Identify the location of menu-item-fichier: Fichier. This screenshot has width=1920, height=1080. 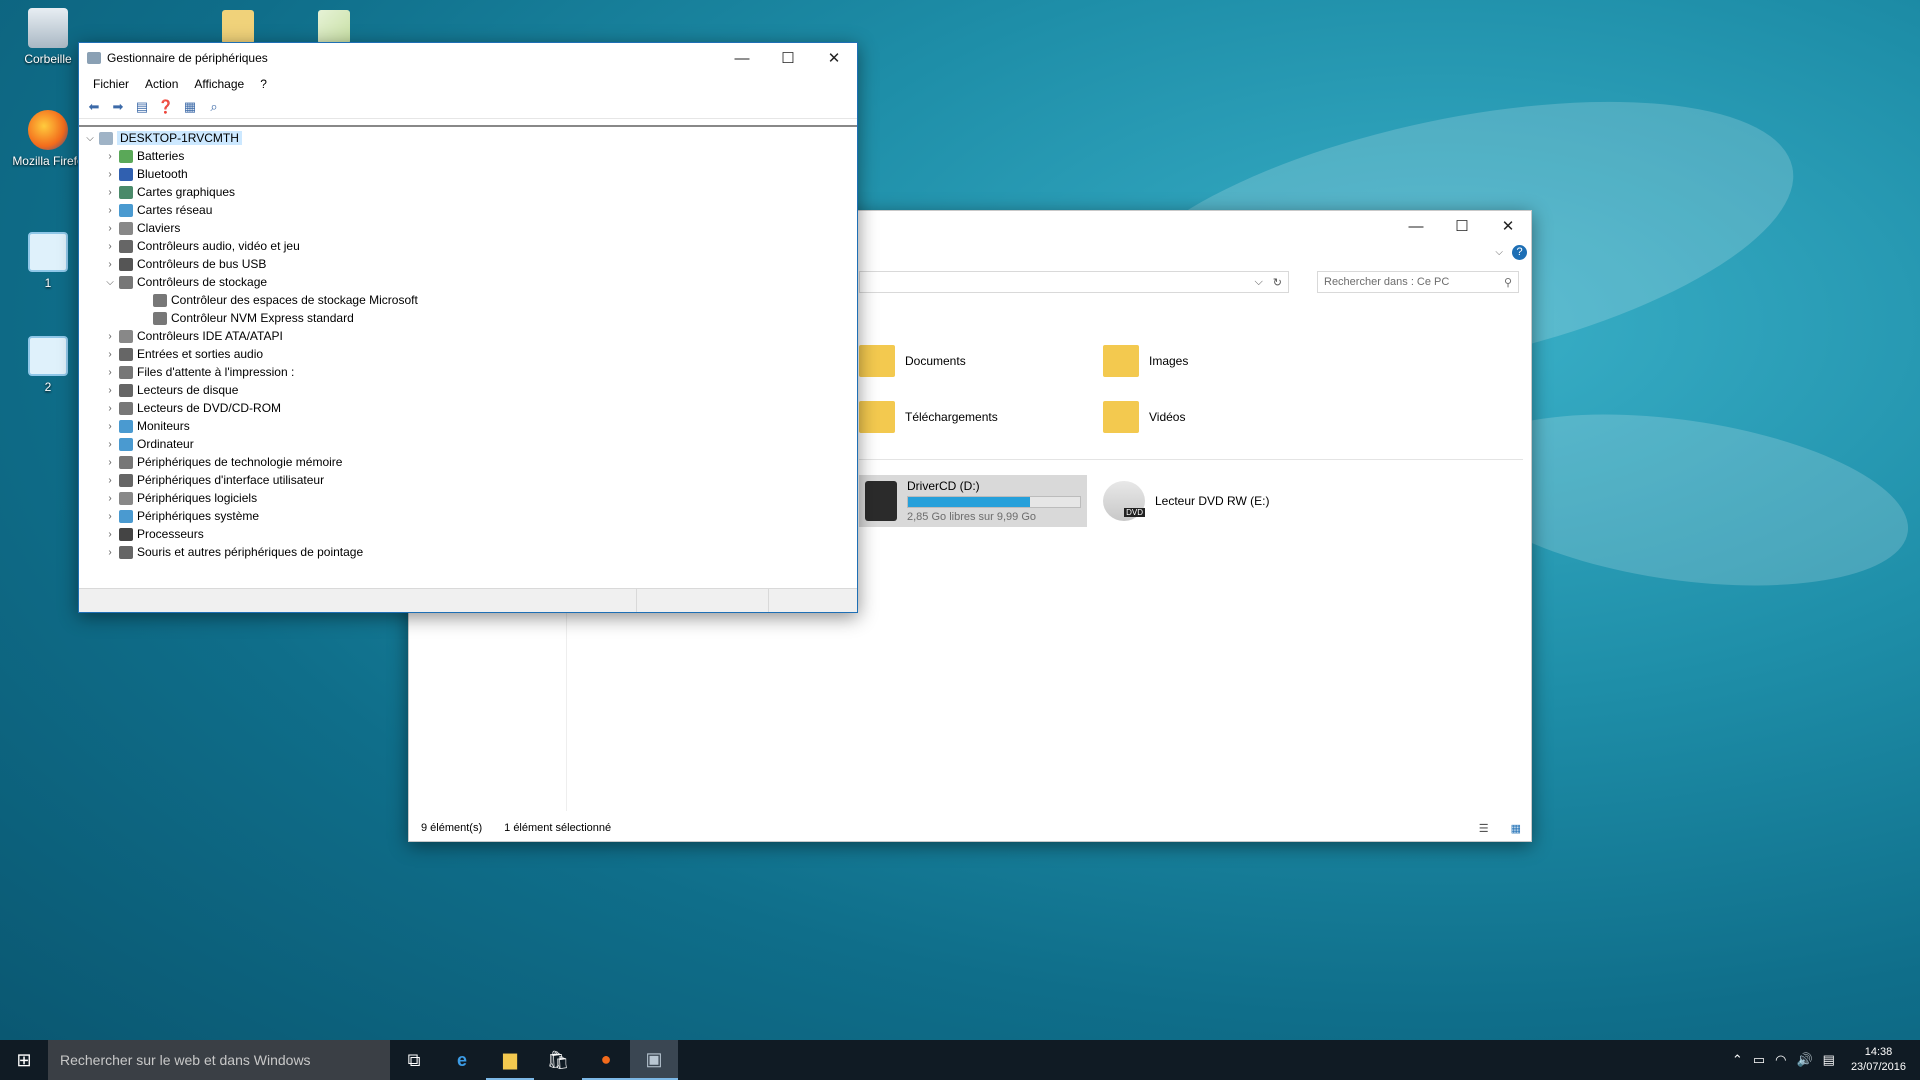
(111, 84).